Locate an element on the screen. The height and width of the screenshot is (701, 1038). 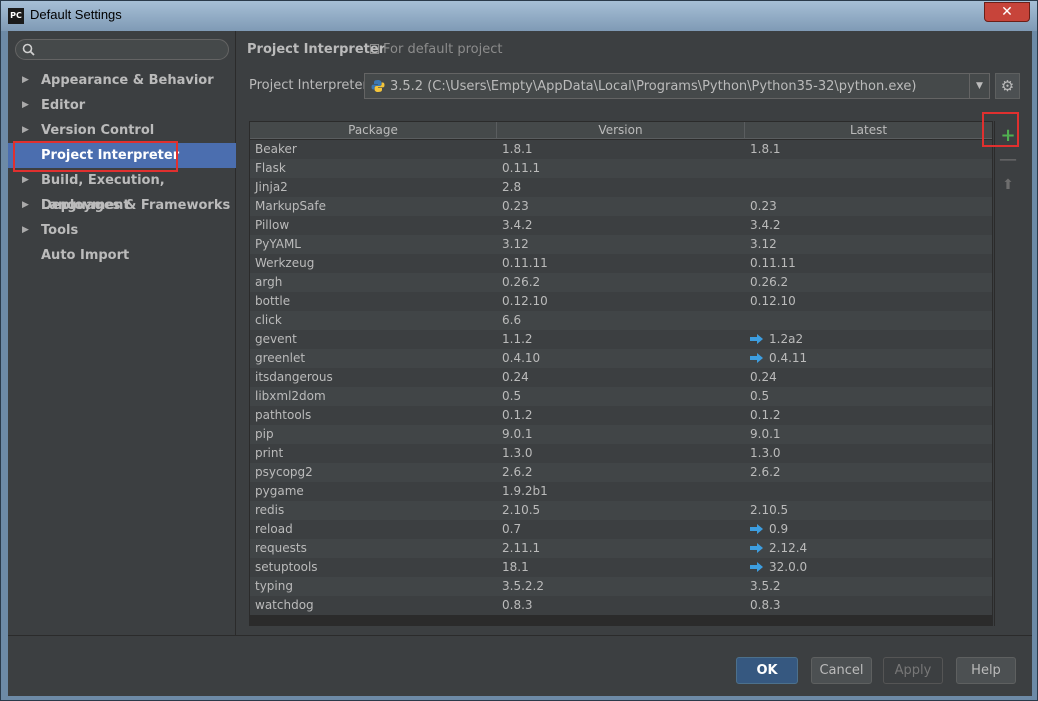
sidebar-item-label: Appearance & Behavior is located at coordinates (127, 80).